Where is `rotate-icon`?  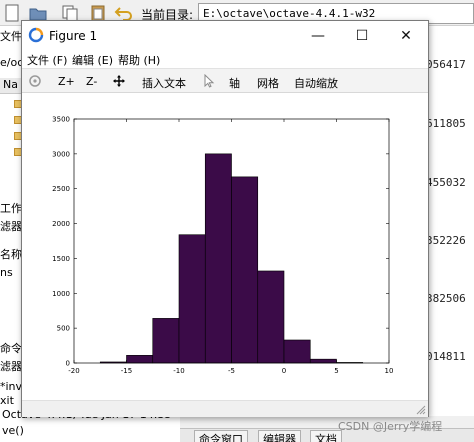 rotate-icon is located at coordinates (35, 81).